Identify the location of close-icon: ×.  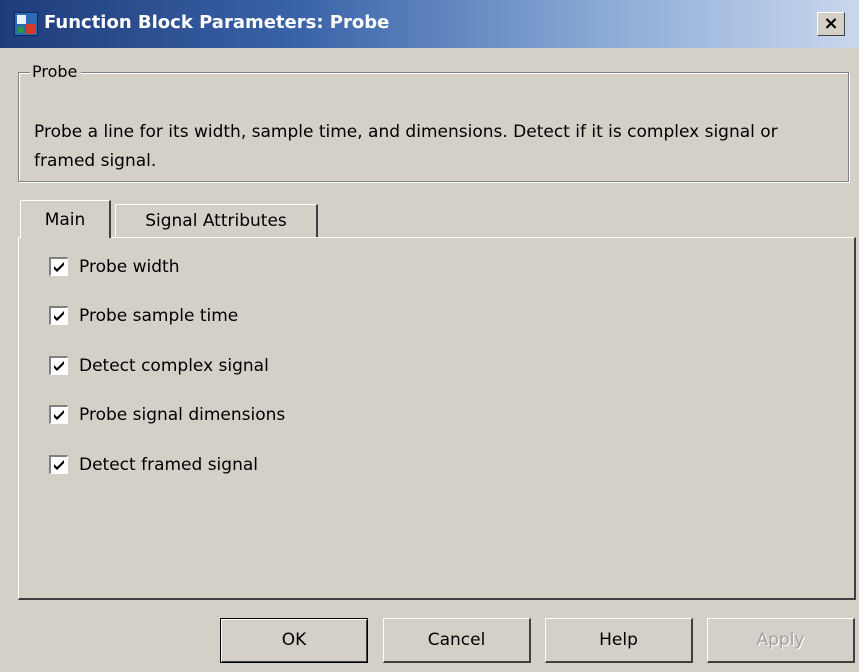
(831, 23).